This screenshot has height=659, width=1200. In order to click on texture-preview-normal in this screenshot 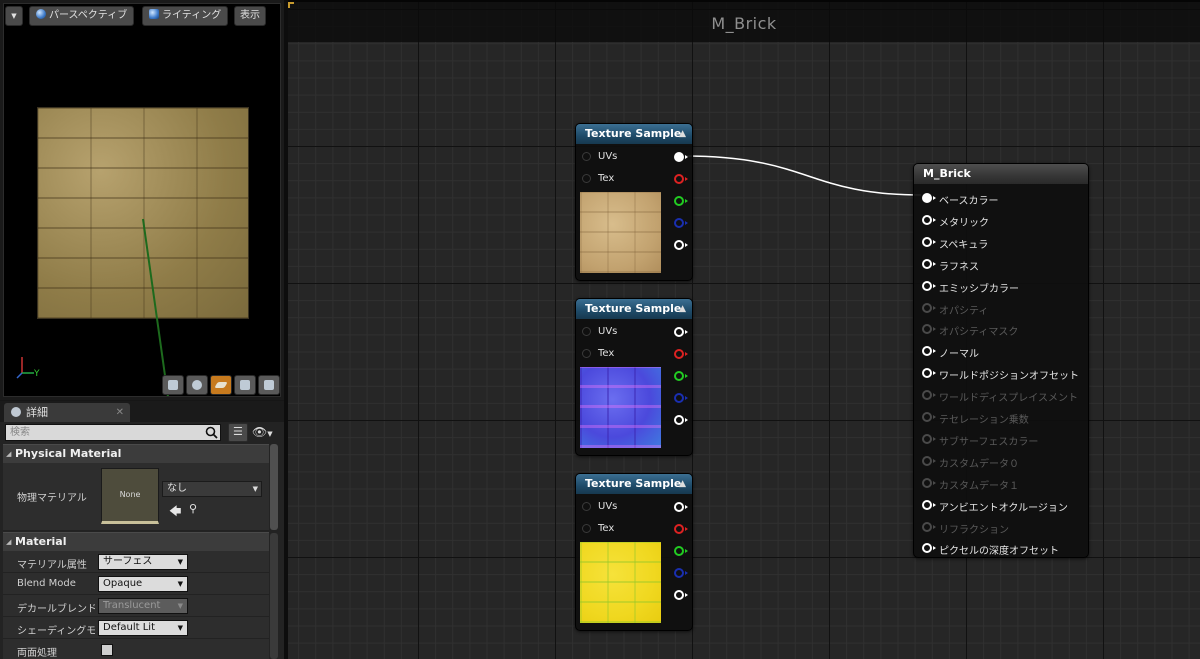, I will do `click(620, 407)`.